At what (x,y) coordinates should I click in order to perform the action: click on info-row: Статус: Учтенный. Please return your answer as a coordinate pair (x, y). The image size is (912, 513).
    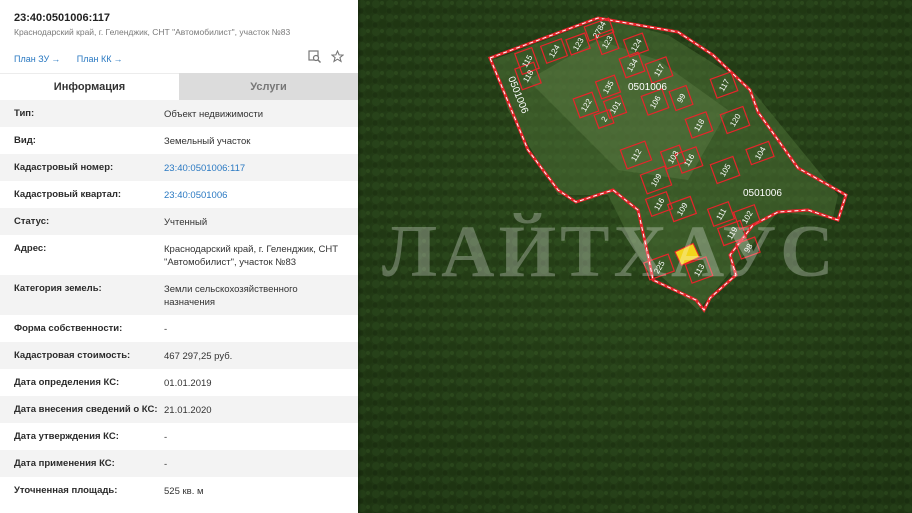
    Looking at the image, I should click on (179, 221).